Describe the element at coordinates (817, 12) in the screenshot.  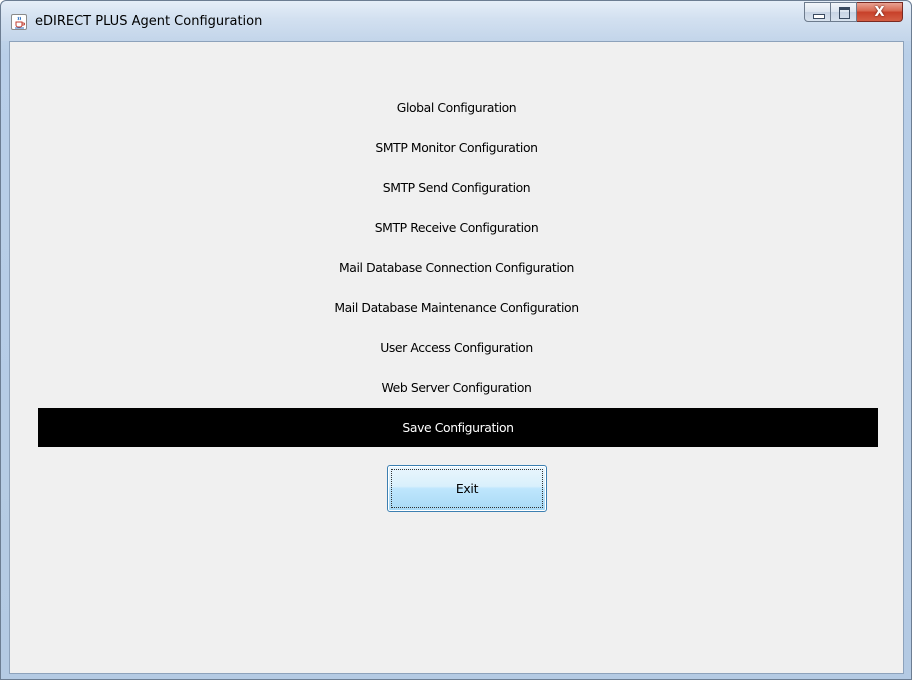
I see `minimize-button` at that location.